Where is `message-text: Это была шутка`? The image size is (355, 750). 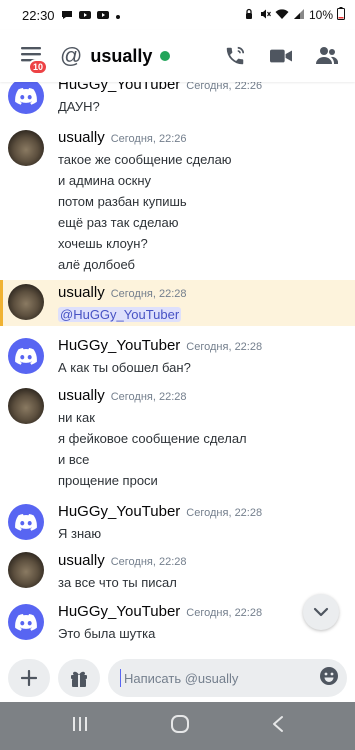 message-text: Это была шутка is located at coordinates (107, 633).